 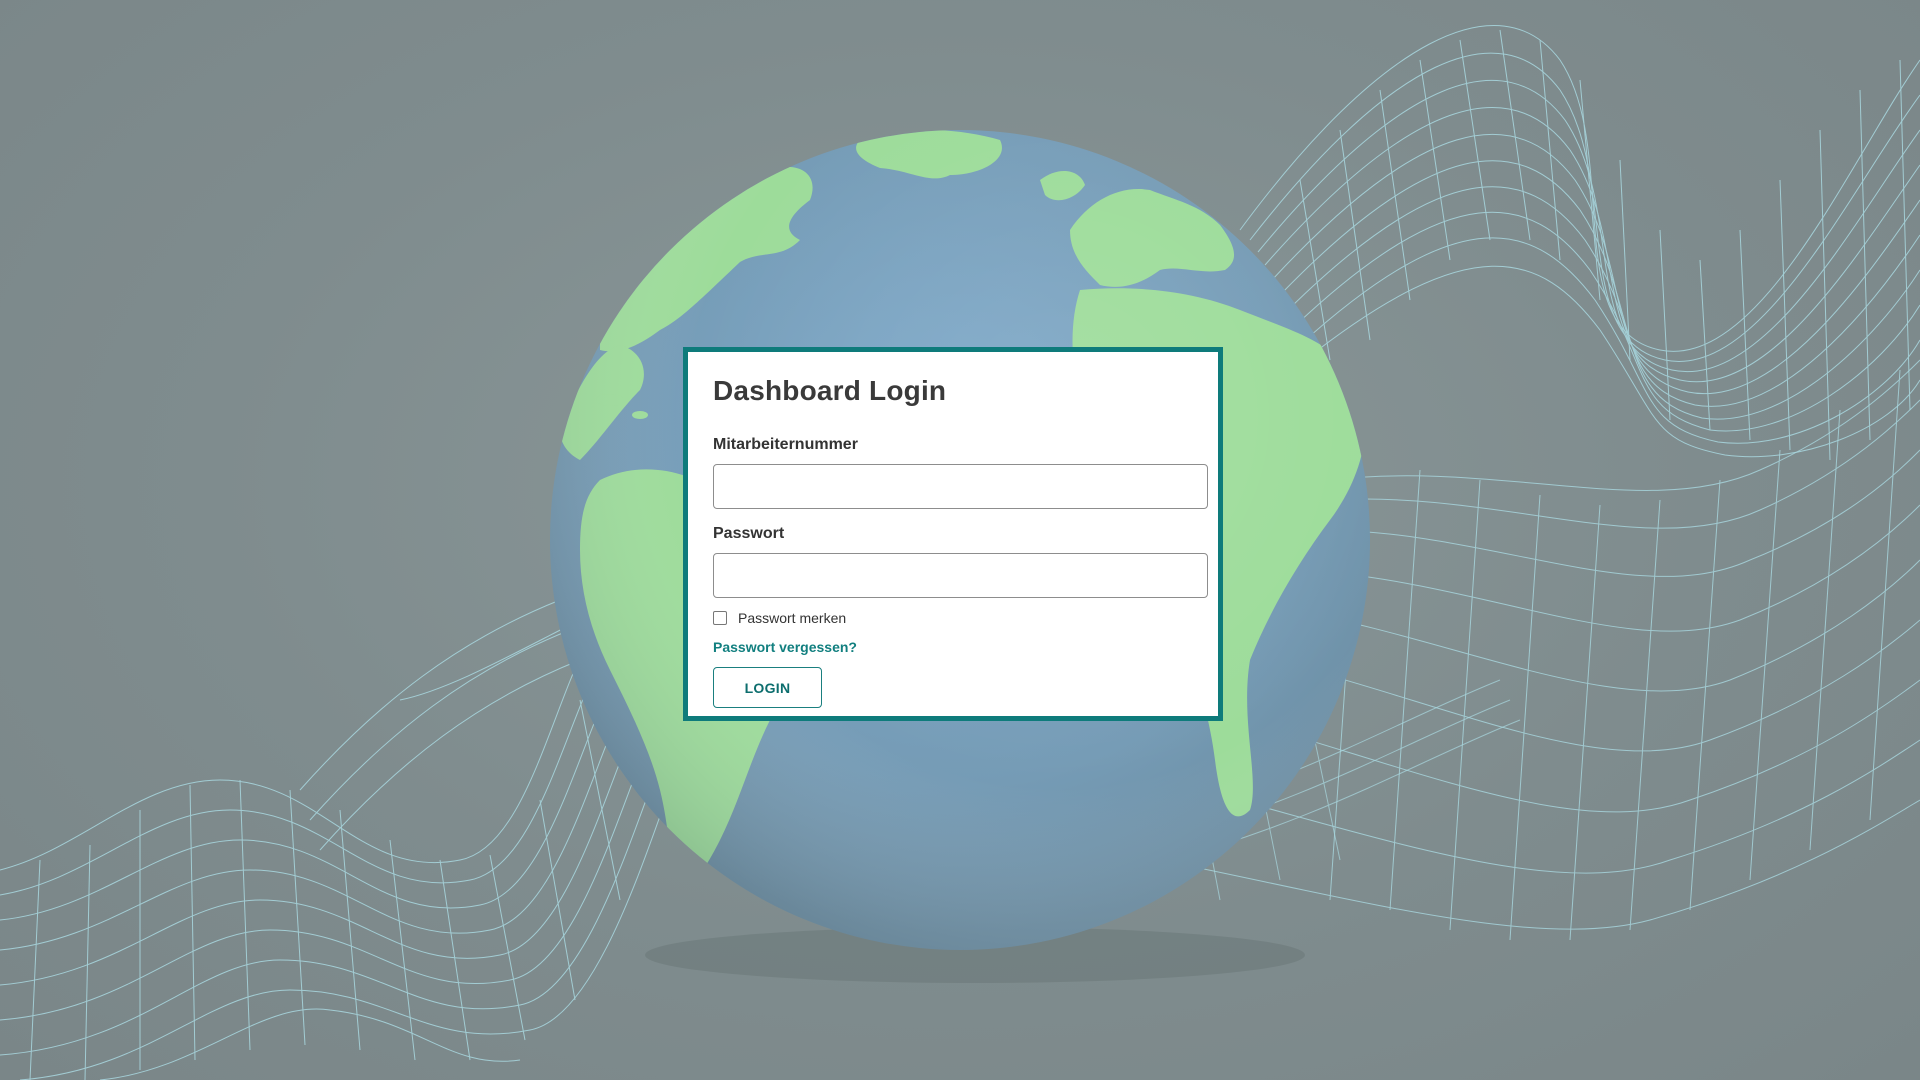 What do you see at coordinates (785, 444) in the screenshot?
I see `employee-number-label: Mitarbeiternummer` at bounding box center [785, 444].